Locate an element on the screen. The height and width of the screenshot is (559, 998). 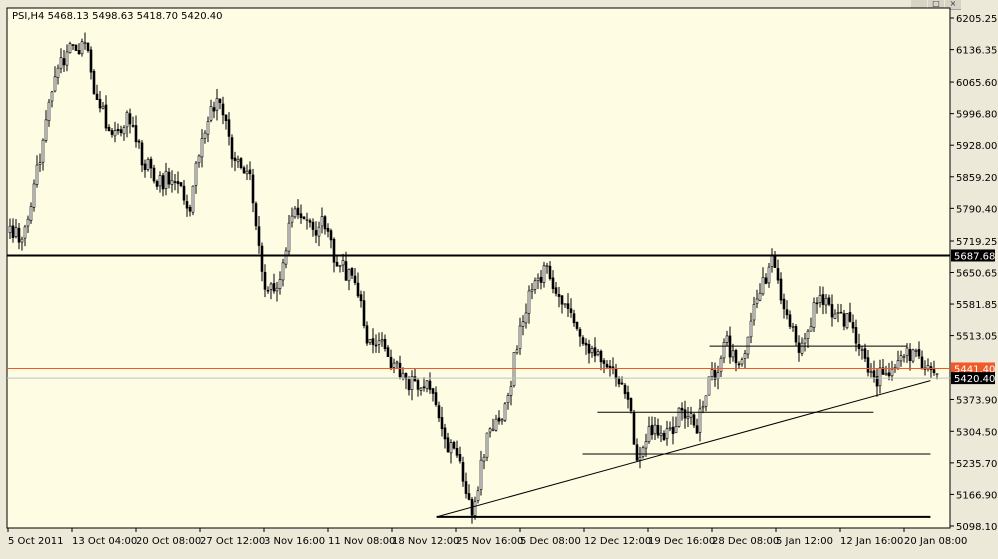
time-tick-label: 13 Oct 04:00 is located at coordinates (104, 541).